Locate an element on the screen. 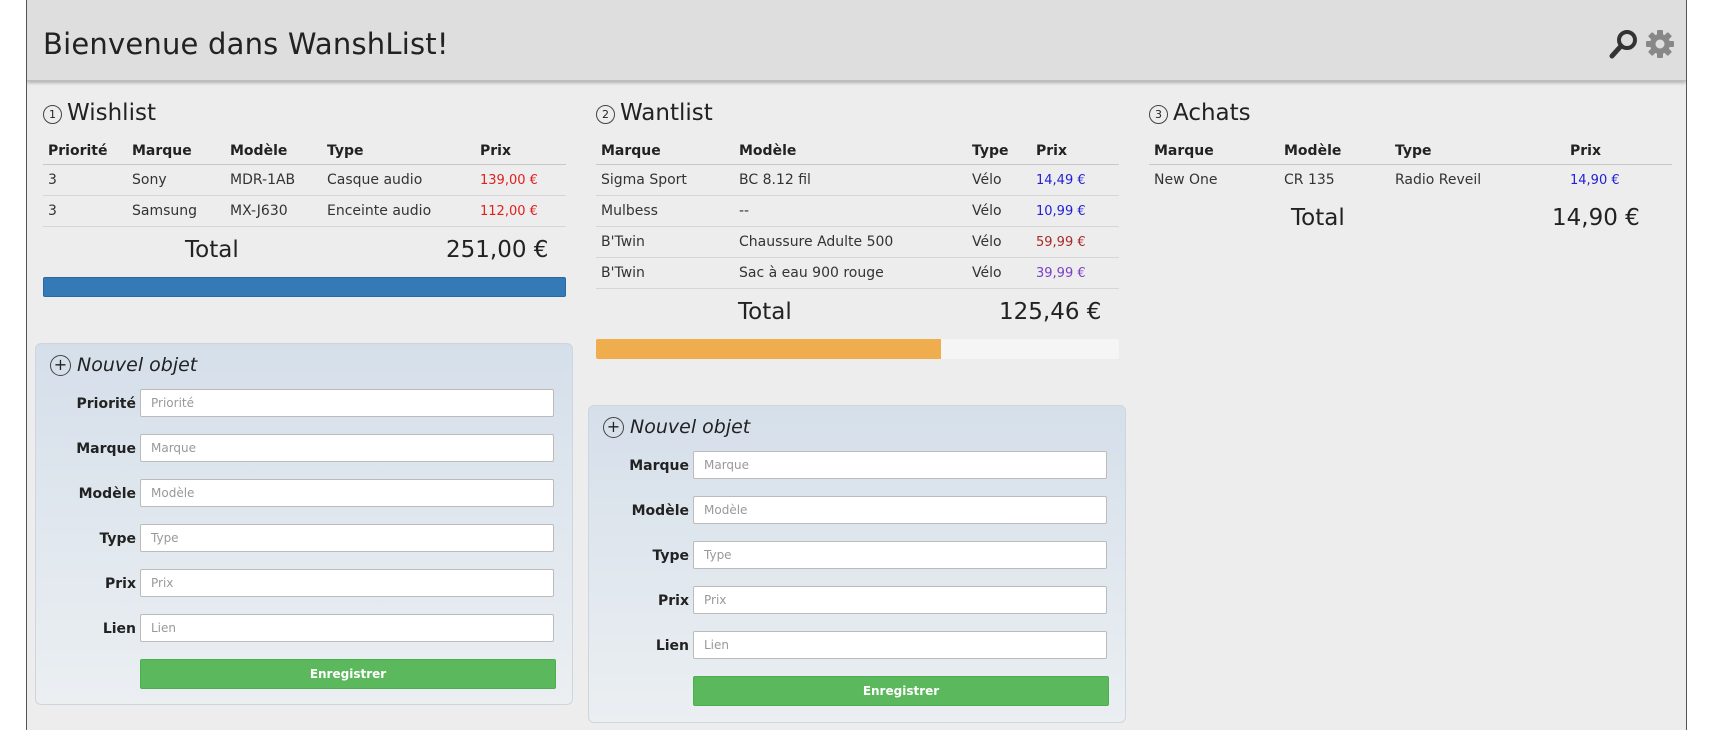 The height and width of the screenshot is (747, 1712). table-row: B'Twin Chaussure Adulte 500 Vélo 59,99 € is located at coordinates (857, 242).